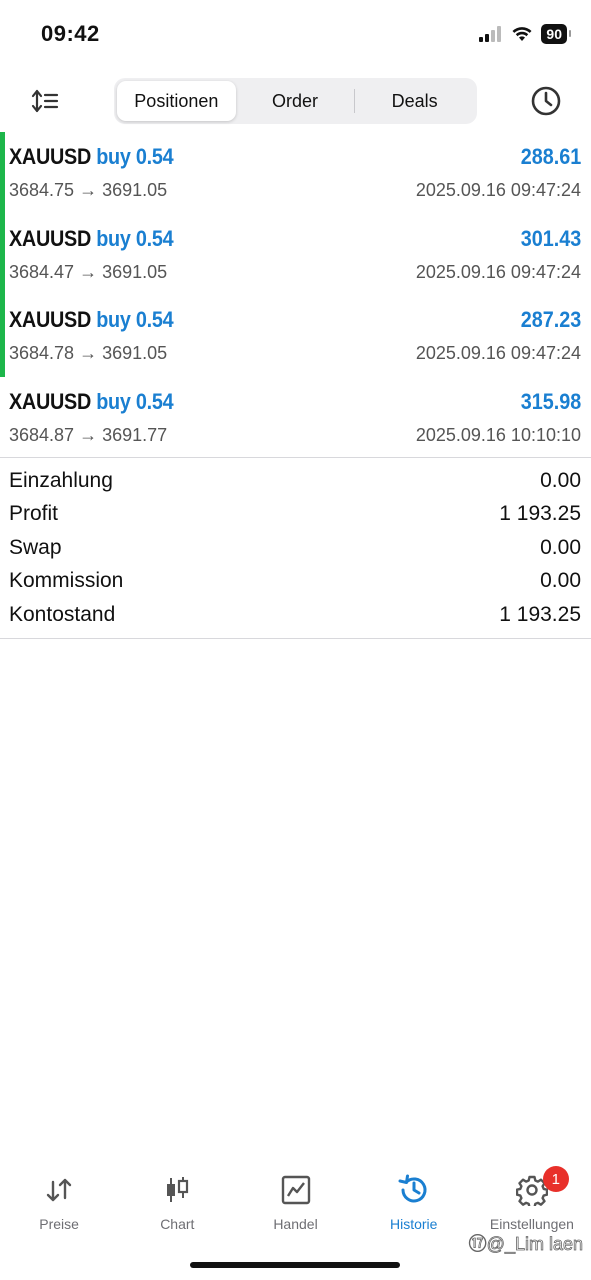 The width and height of the screenshot is (591, 1280). What do you see at coordinates (490, 34) in the screenshot?
I see `cellular-signal-icon` at bounding box center [490, 34].